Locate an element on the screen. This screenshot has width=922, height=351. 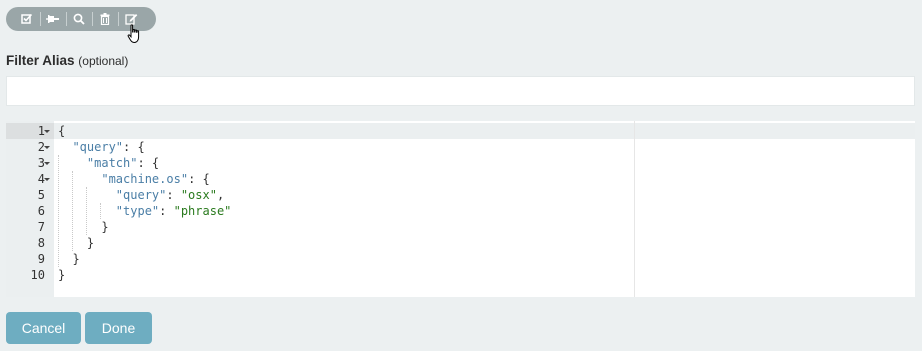
filter-alias-label: Filter Alias (optional) is located at coordinates (67, 60).